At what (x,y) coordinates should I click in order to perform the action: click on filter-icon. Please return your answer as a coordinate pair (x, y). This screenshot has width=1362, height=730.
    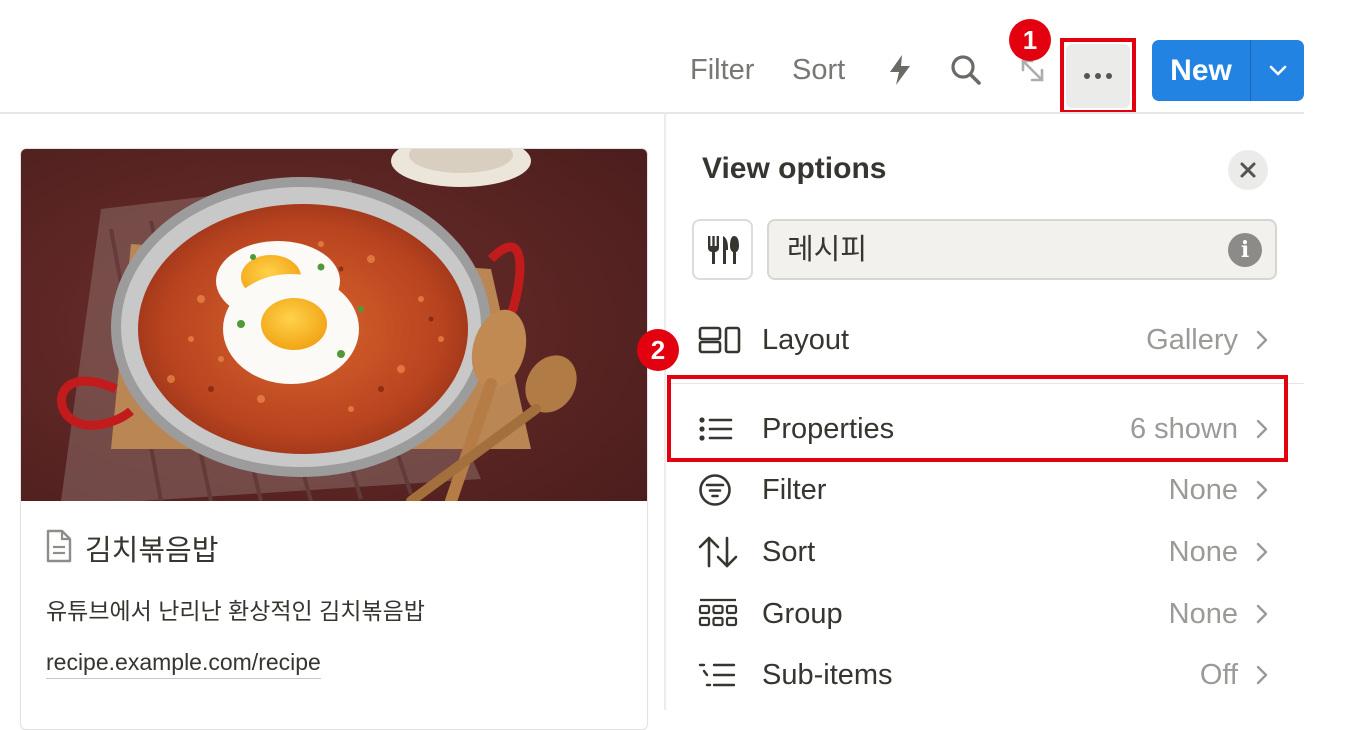
    Looking at the image, I should click on (720, 490).